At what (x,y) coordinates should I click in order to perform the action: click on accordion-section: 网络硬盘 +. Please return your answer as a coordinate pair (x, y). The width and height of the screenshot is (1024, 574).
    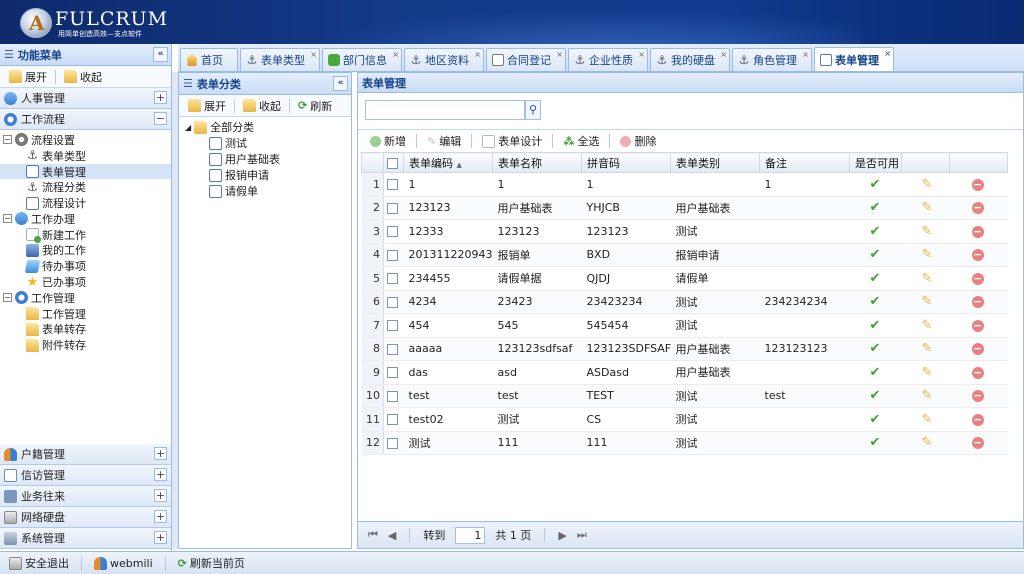
    Looking at the image, I should click on (85, 517).